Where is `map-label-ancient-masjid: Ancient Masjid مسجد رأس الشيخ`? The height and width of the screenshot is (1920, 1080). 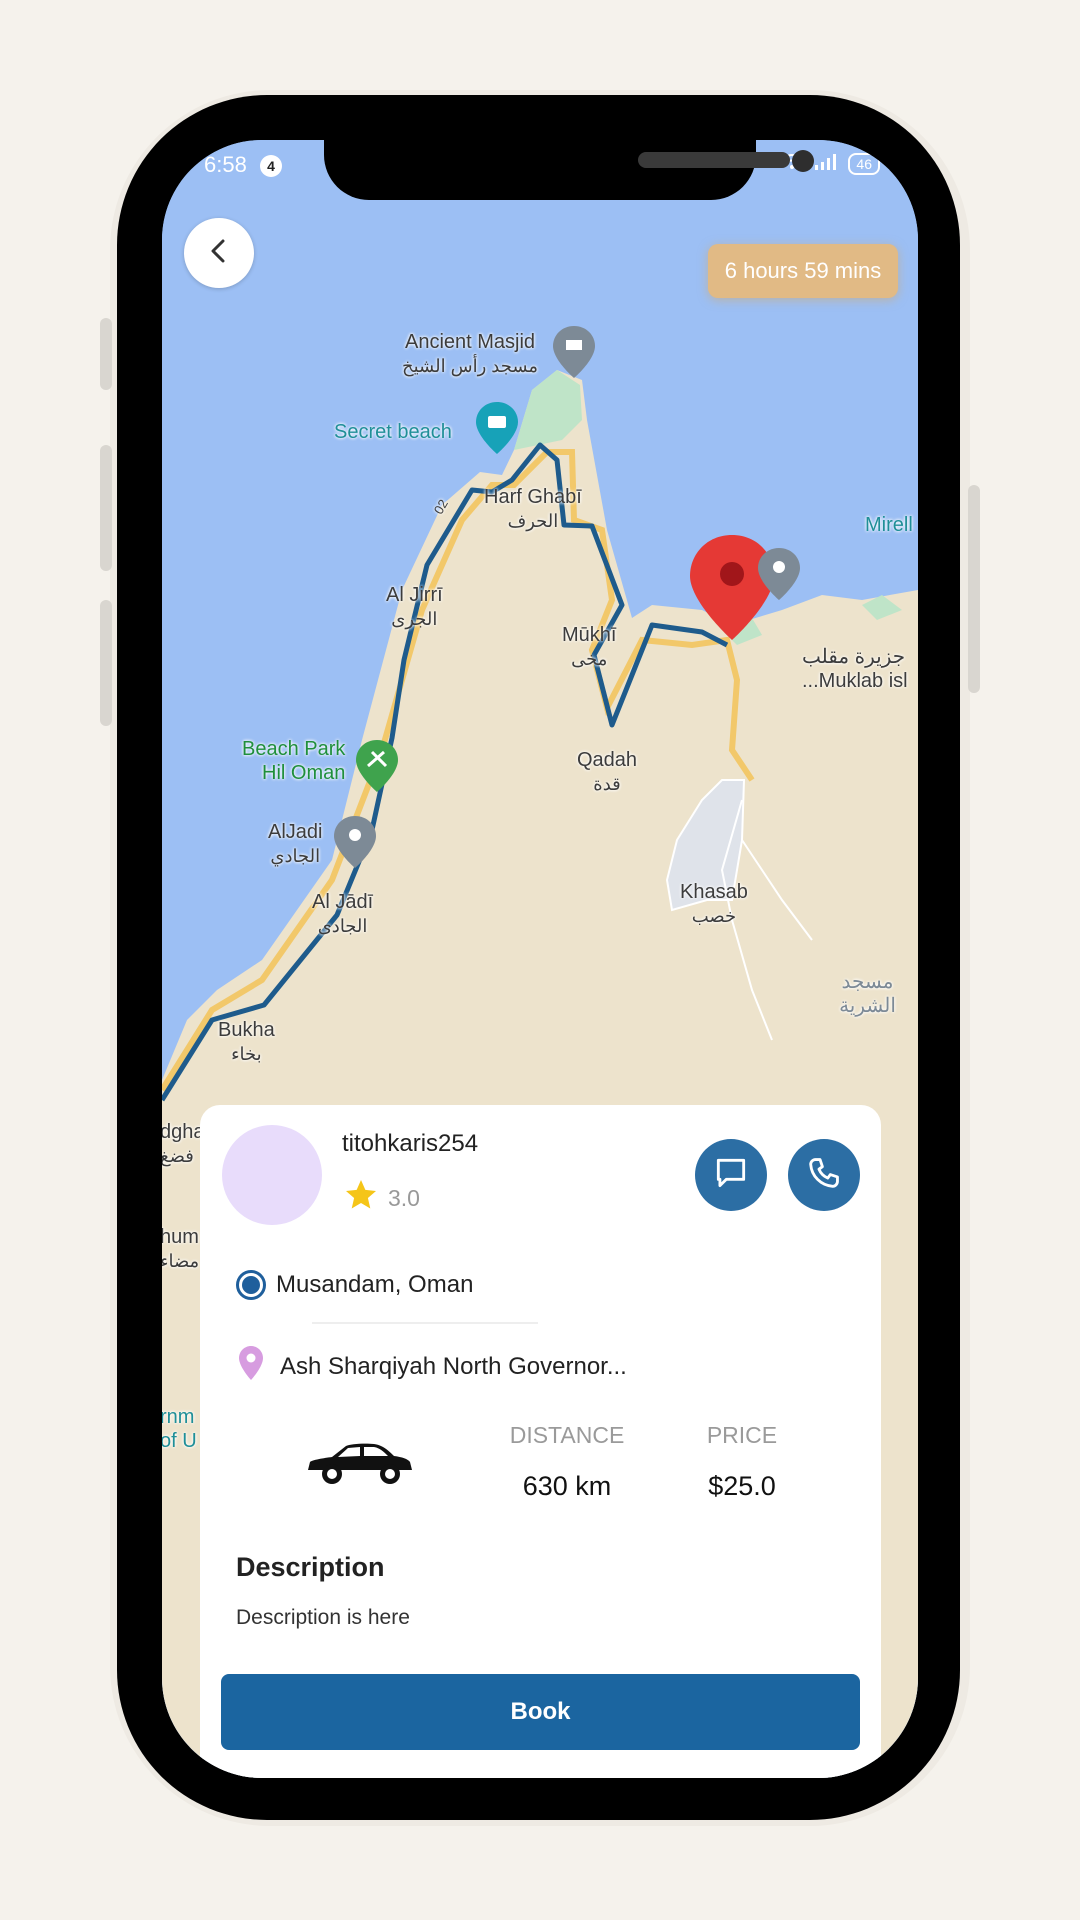
map-label-ancient-masjid: Ancient Masjid مسجد رأس الشيخ is located at coordinates (470, 353).